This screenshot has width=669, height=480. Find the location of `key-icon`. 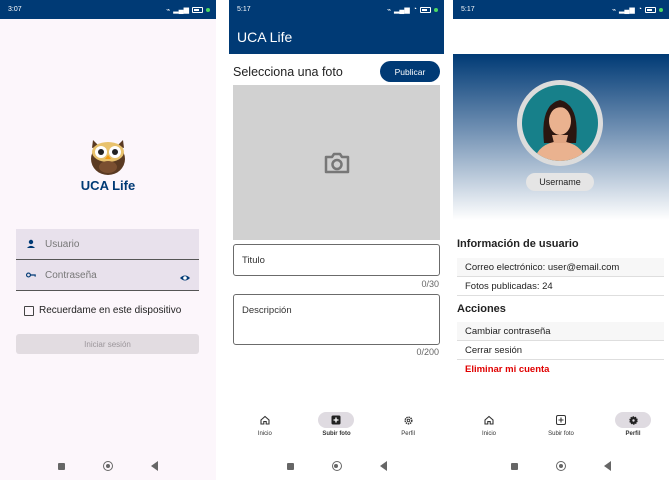

key-icon is located at coordinates (31, 275).